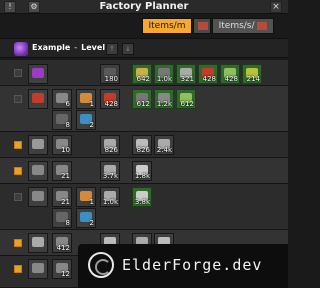 The width and height of the screenshot is (320, 288). What do you see at coordinates (236, 26) in the screenshot?
I see `items-per-second-label: Items/s/` at bounding box center [236, 26].